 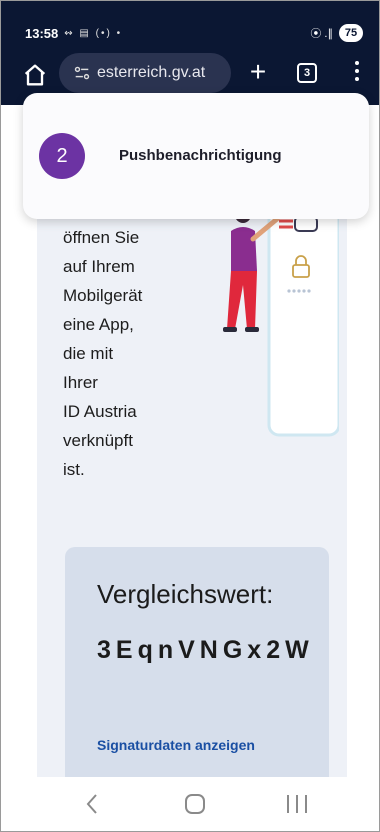 I want to click on new-tab-icon: +, so click(x=258, y=72).